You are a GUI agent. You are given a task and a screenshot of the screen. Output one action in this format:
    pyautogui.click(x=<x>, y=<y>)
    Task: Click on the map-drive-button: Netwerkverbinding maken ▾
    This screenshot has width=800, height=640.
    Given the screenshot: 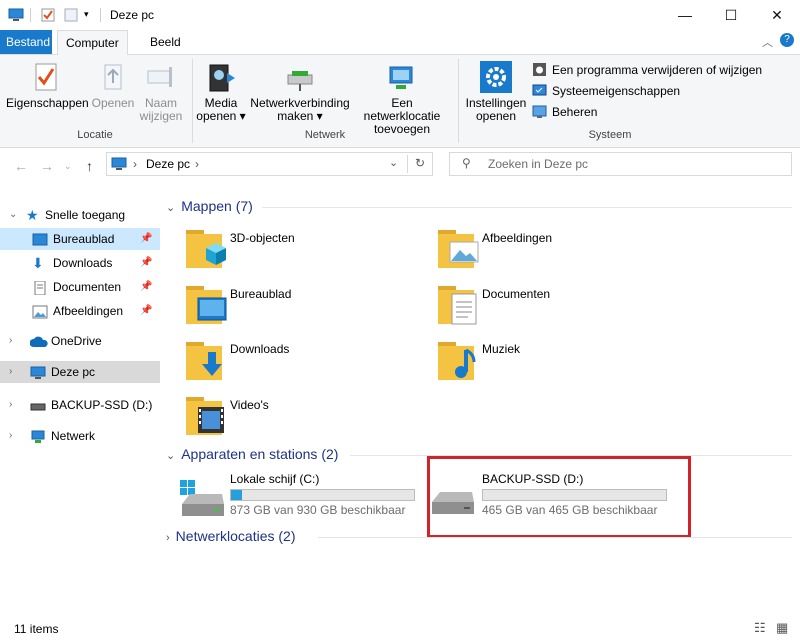 What is the action you would take?
    pyautogui.click(x=300, y=92)
    